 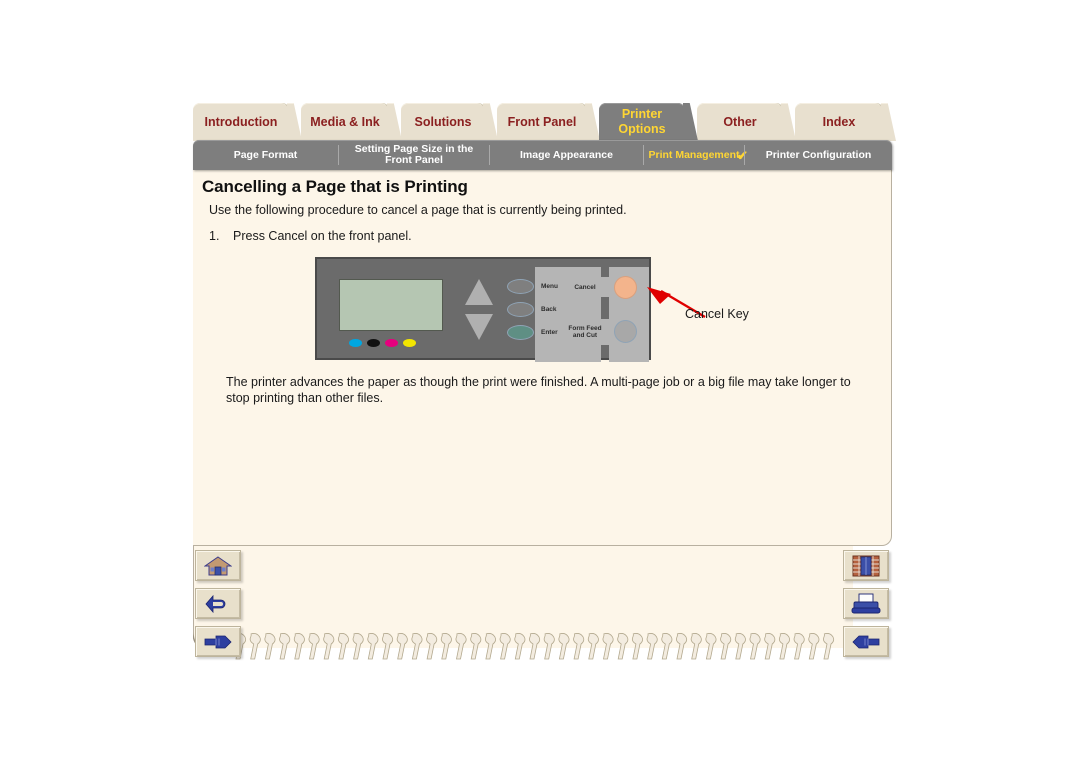 What do you see at coordinates (549, 332) in the screenshot?
I see `enter-label: Enter` at bounding box center [549, 332].